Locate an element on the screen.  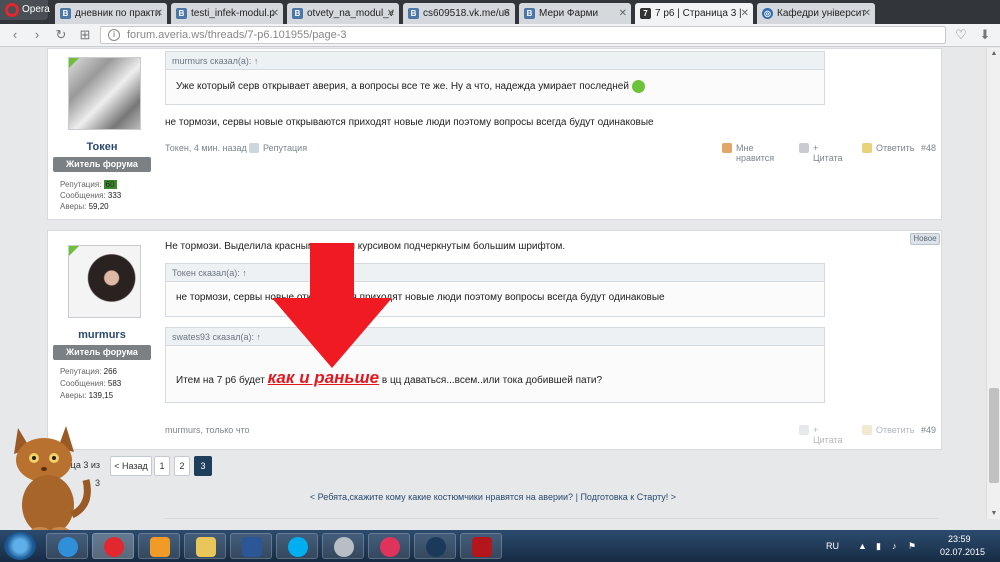
prev-page-button: < Назад is located at coordinates (131, 466).